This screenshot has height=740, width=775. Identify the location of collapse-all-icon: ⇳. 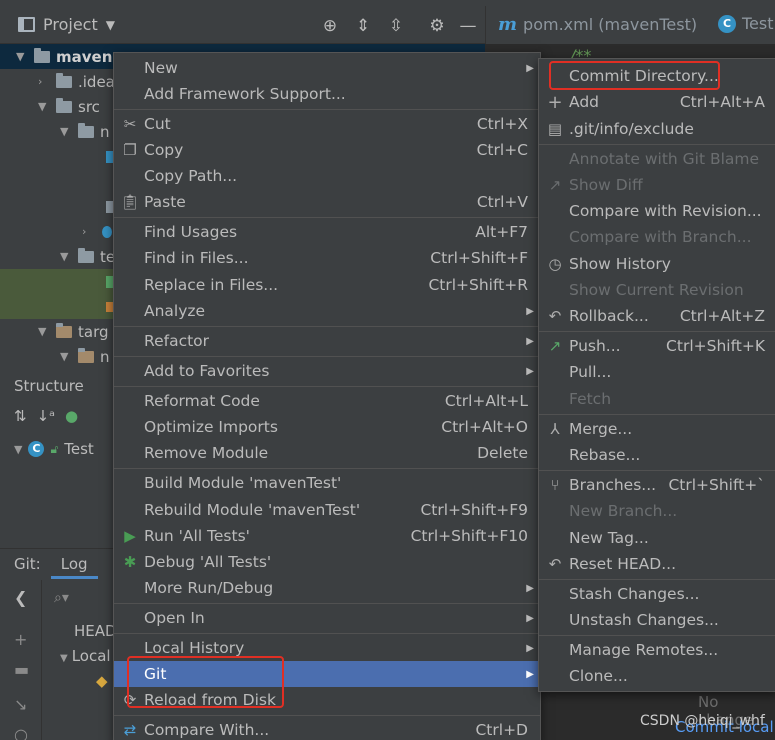
(396, 26).